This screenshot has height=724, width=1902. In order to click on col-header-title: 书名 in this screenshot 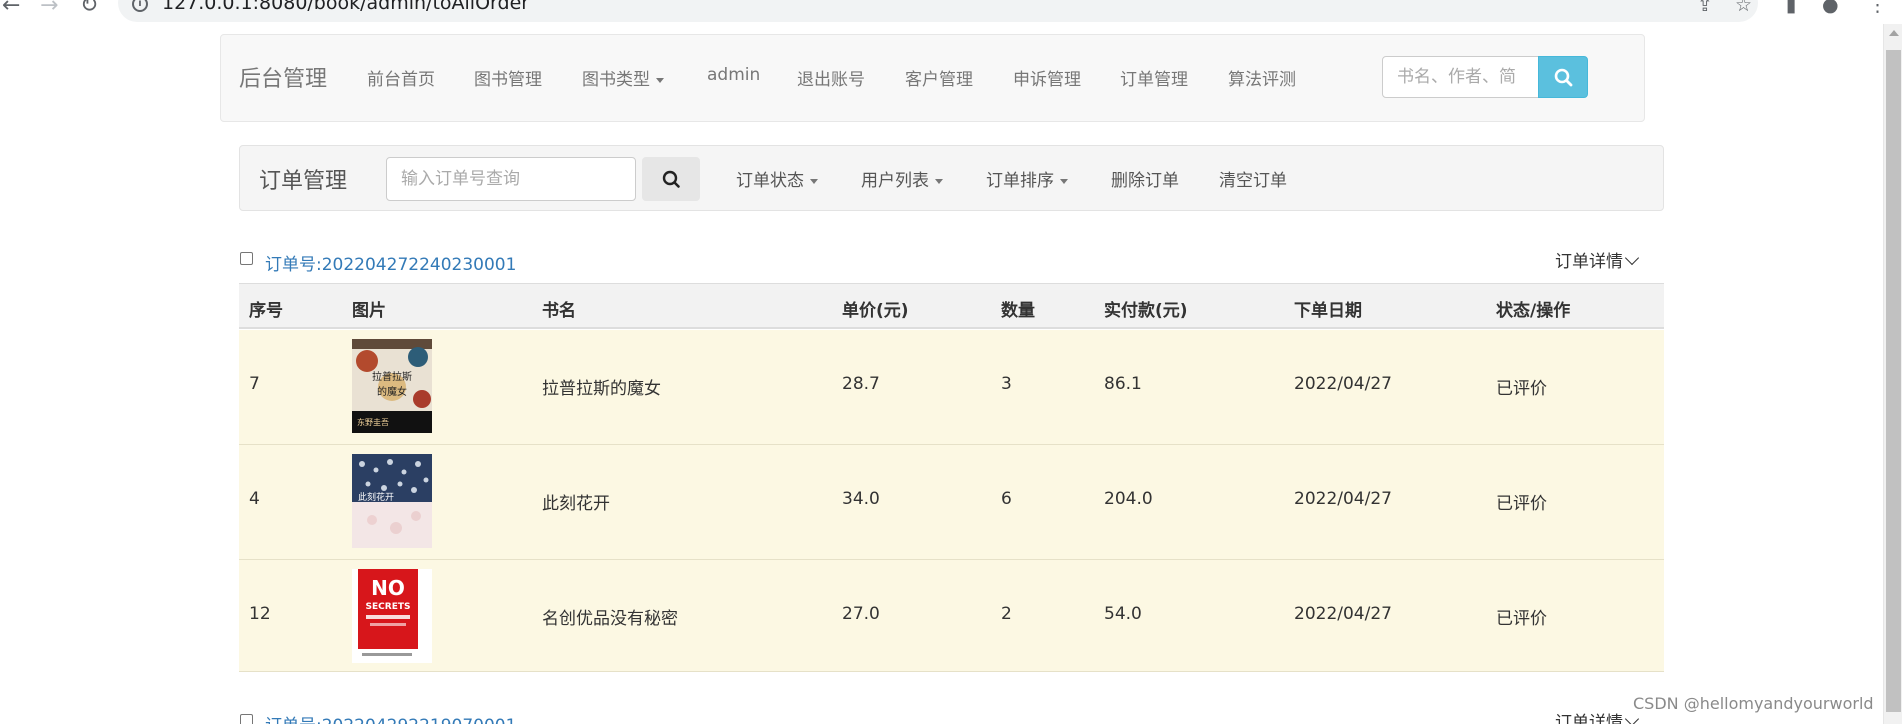, I will do `click(559, 311)`.